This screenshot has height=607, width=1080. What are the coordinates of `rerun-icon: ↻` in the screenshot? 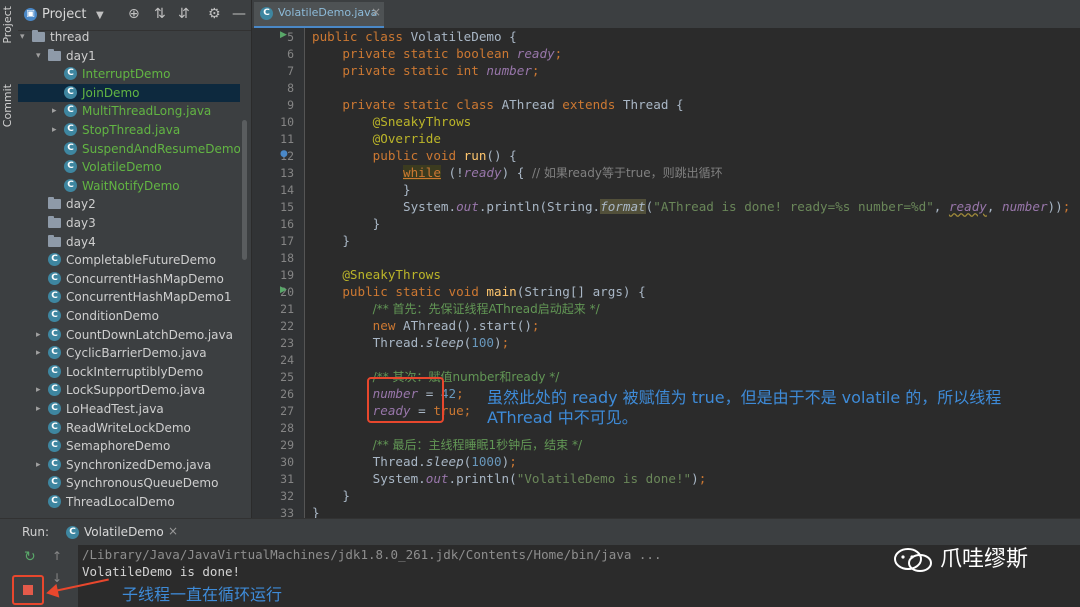 It's located at (30, 557).